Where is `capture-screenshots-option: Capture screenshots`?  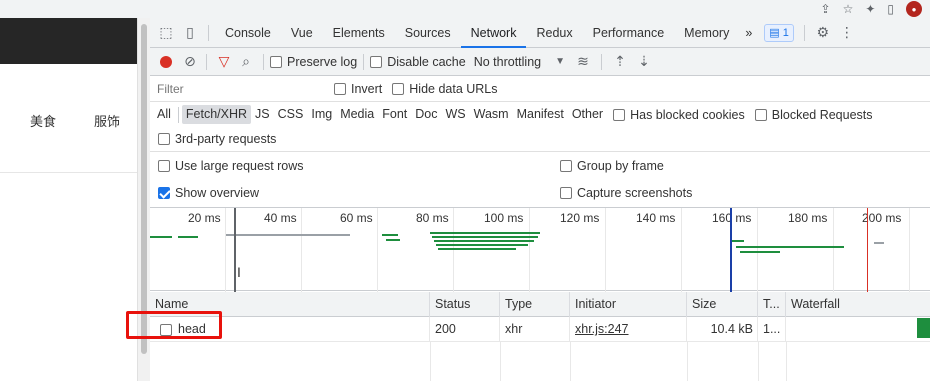
capture-screenshots-option: Capture screenshots is located at coordinates (626, 193).